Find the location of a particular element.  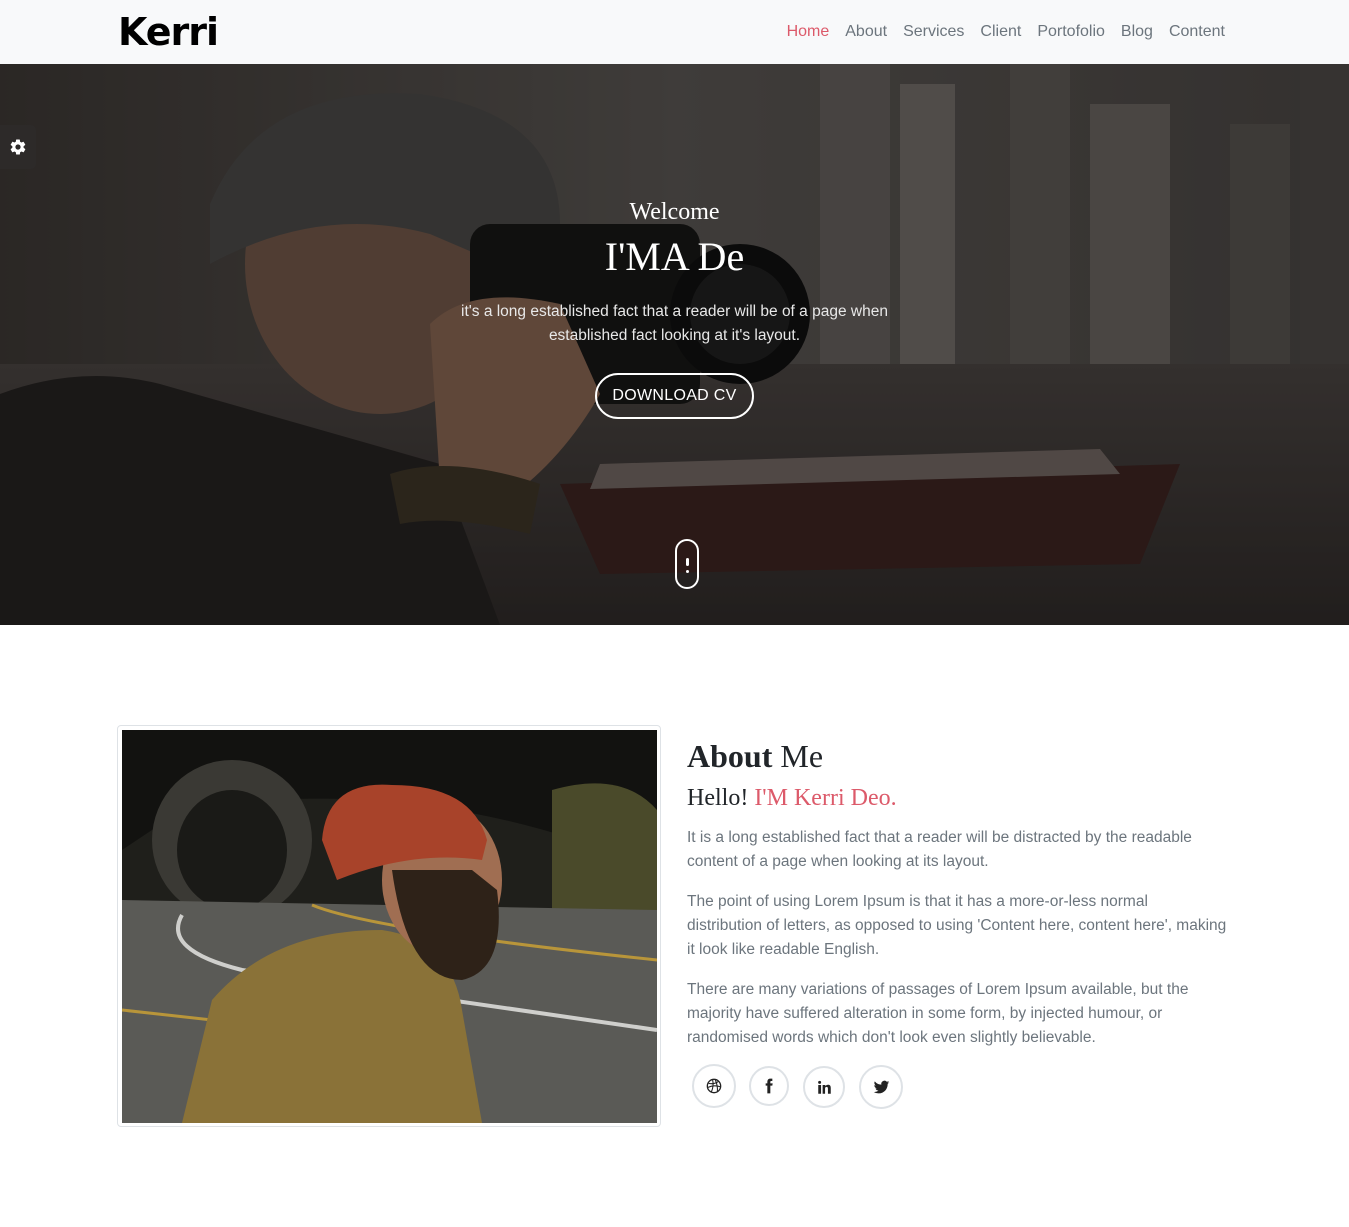

portrait-image is located at coordinates (389, 926).